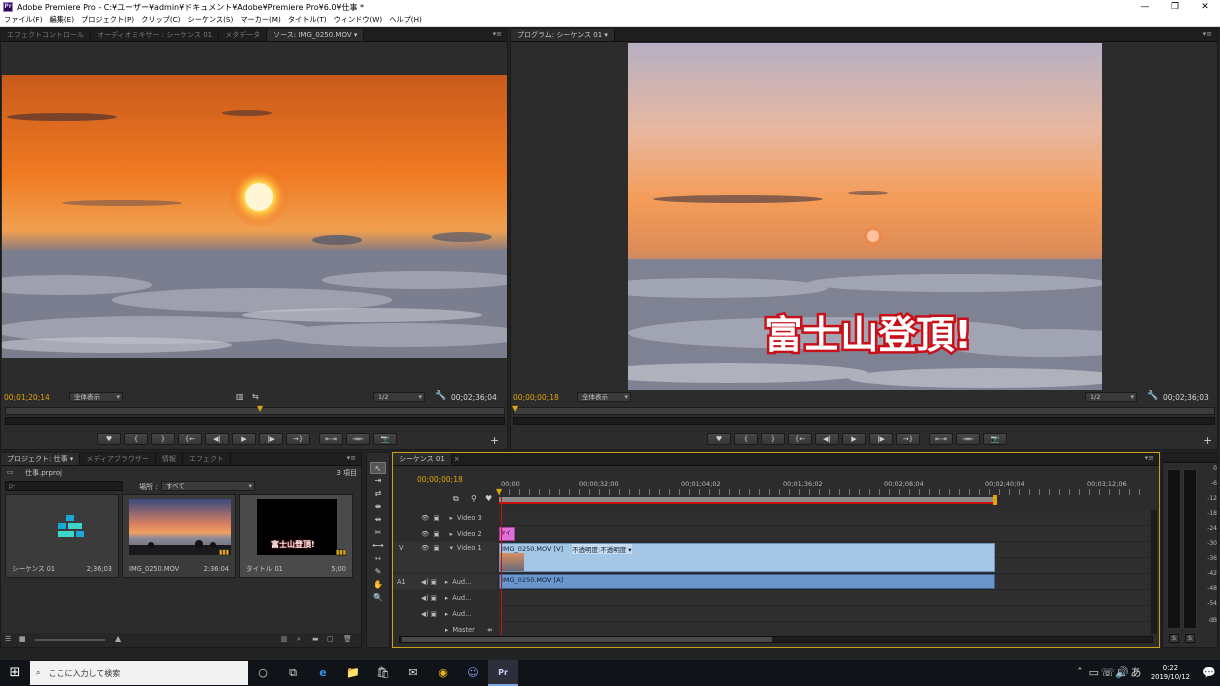  What do you see at coordinates (378, 572) in the screenshot?
I see `pen-tool-icon: ✎` at bounding box center [378, 572].